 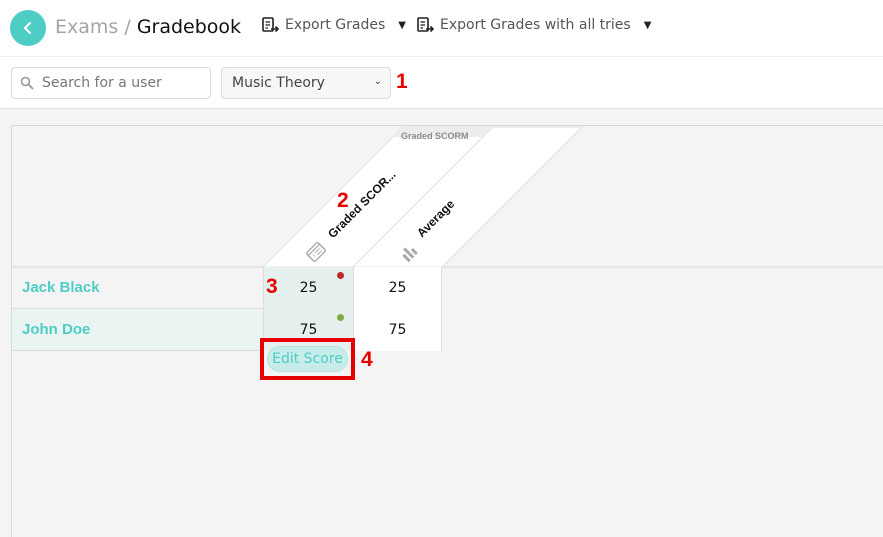 I want to click on average-value: 75, so click(x=397, y=330).